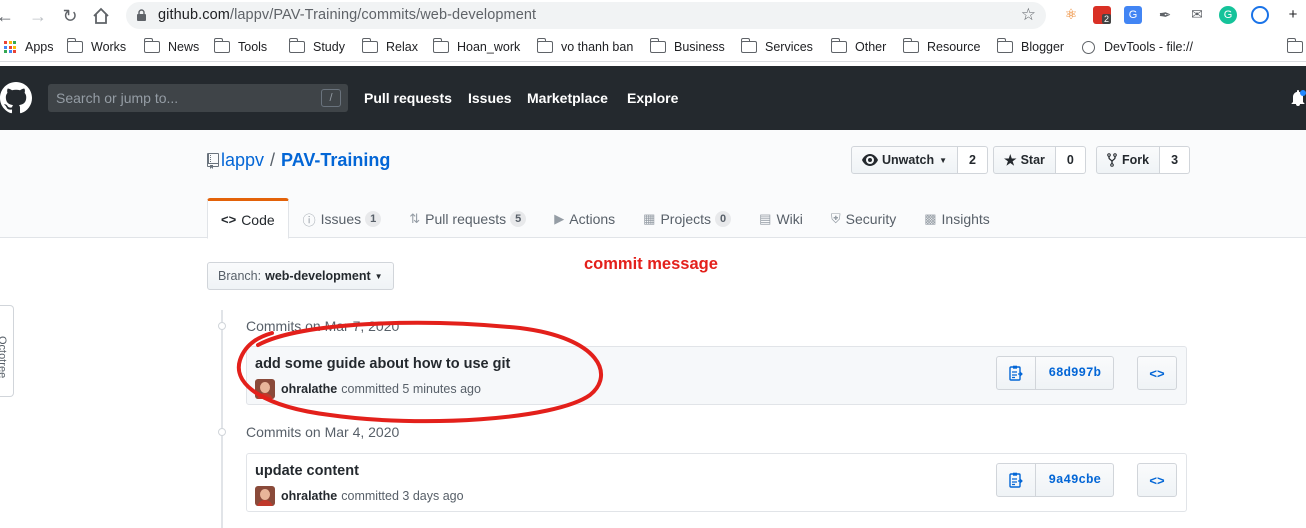 The image size is (1306, 528). I want to click on tab-actions: ▶ Actions, so click(584, 218).